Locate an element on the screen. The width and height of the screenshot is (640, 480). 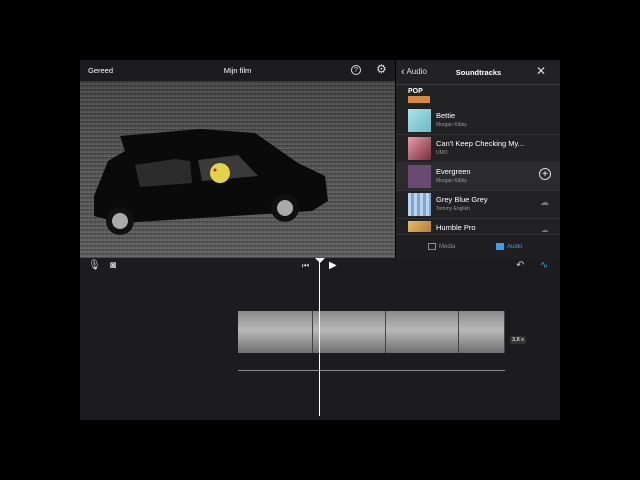
top-toolbar: Gereed Mijn film ? ⚙ is located at coordinates (237, 70).